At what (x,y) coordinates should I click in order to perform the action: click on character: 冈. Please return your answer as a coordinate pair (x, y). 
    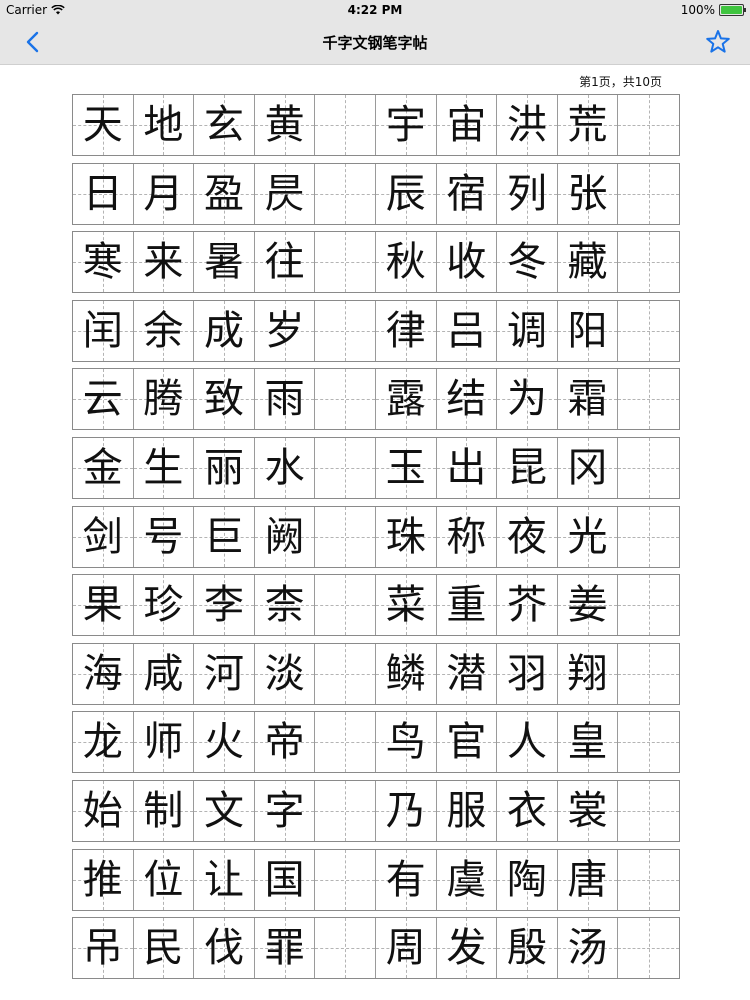
    Looking at the image, I should click on (587, 467).